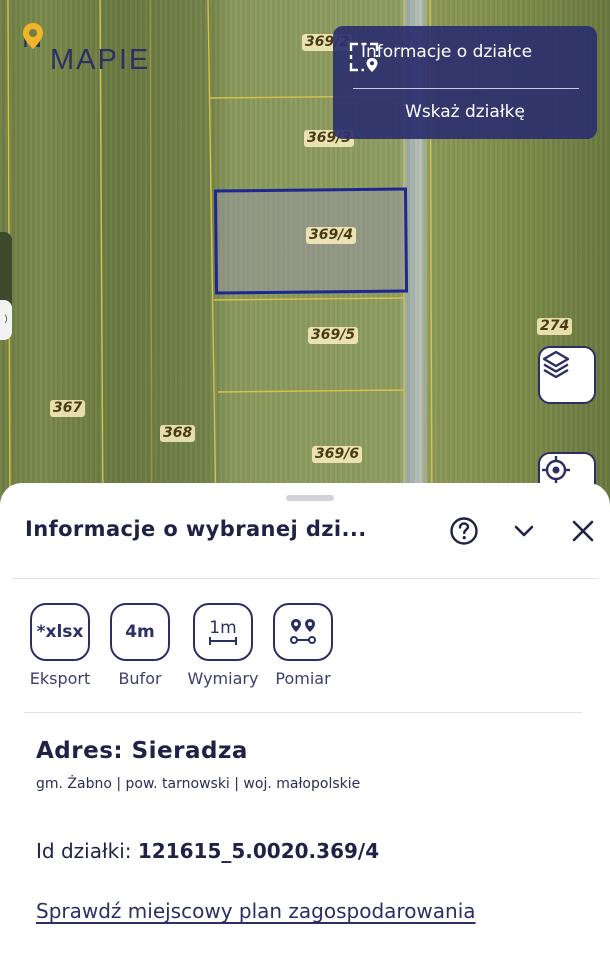 Image resolution: width=610 pixels, height=960 pixels. I want to click on dimensions-text: 1m, so click(223, 628).